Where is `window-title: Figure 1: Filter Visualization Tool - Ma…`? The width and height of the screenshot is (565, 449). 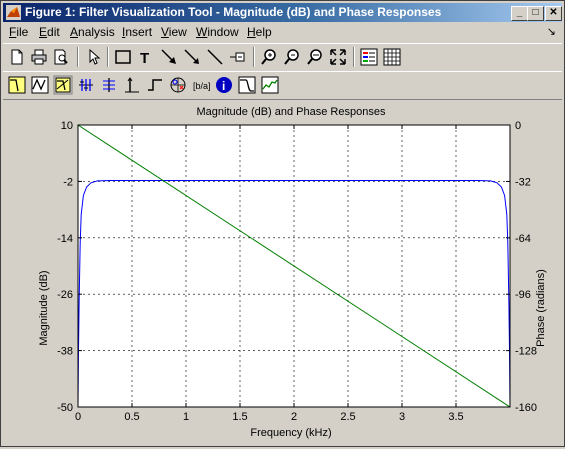 window-title: Figure 1: Filter Visualization Tool - Ma… is located at coordinates (233, 12).